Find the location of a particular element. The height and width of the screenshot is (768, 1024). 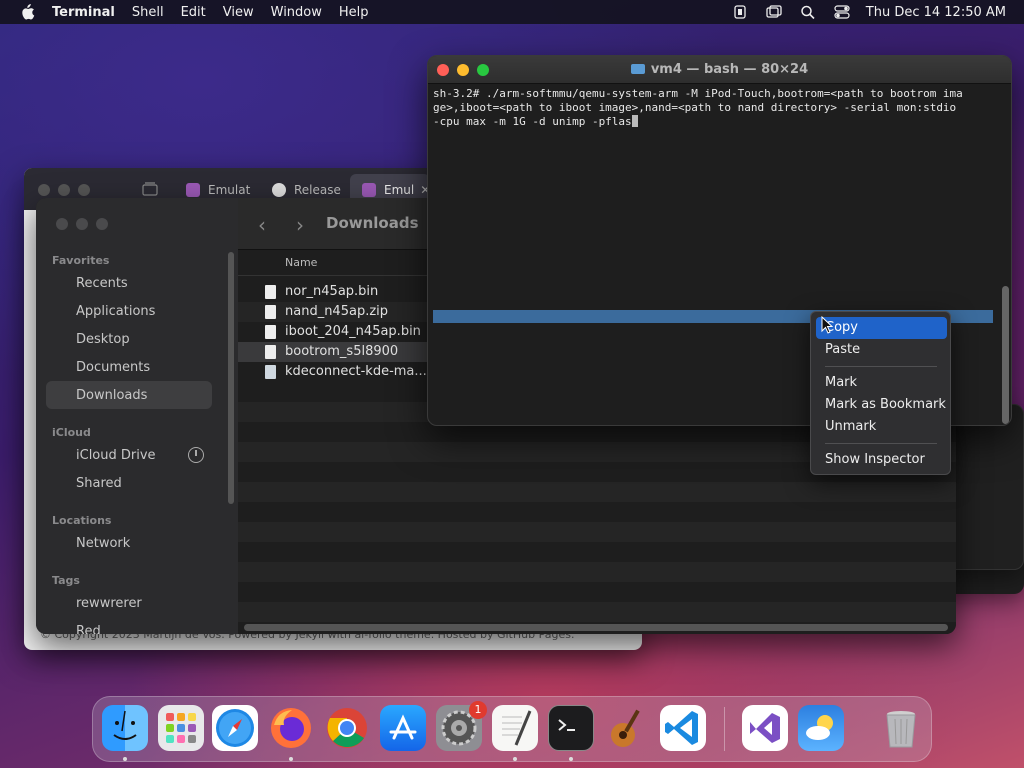

menu-item-mark: Mark is located at coordinates (881, 383).